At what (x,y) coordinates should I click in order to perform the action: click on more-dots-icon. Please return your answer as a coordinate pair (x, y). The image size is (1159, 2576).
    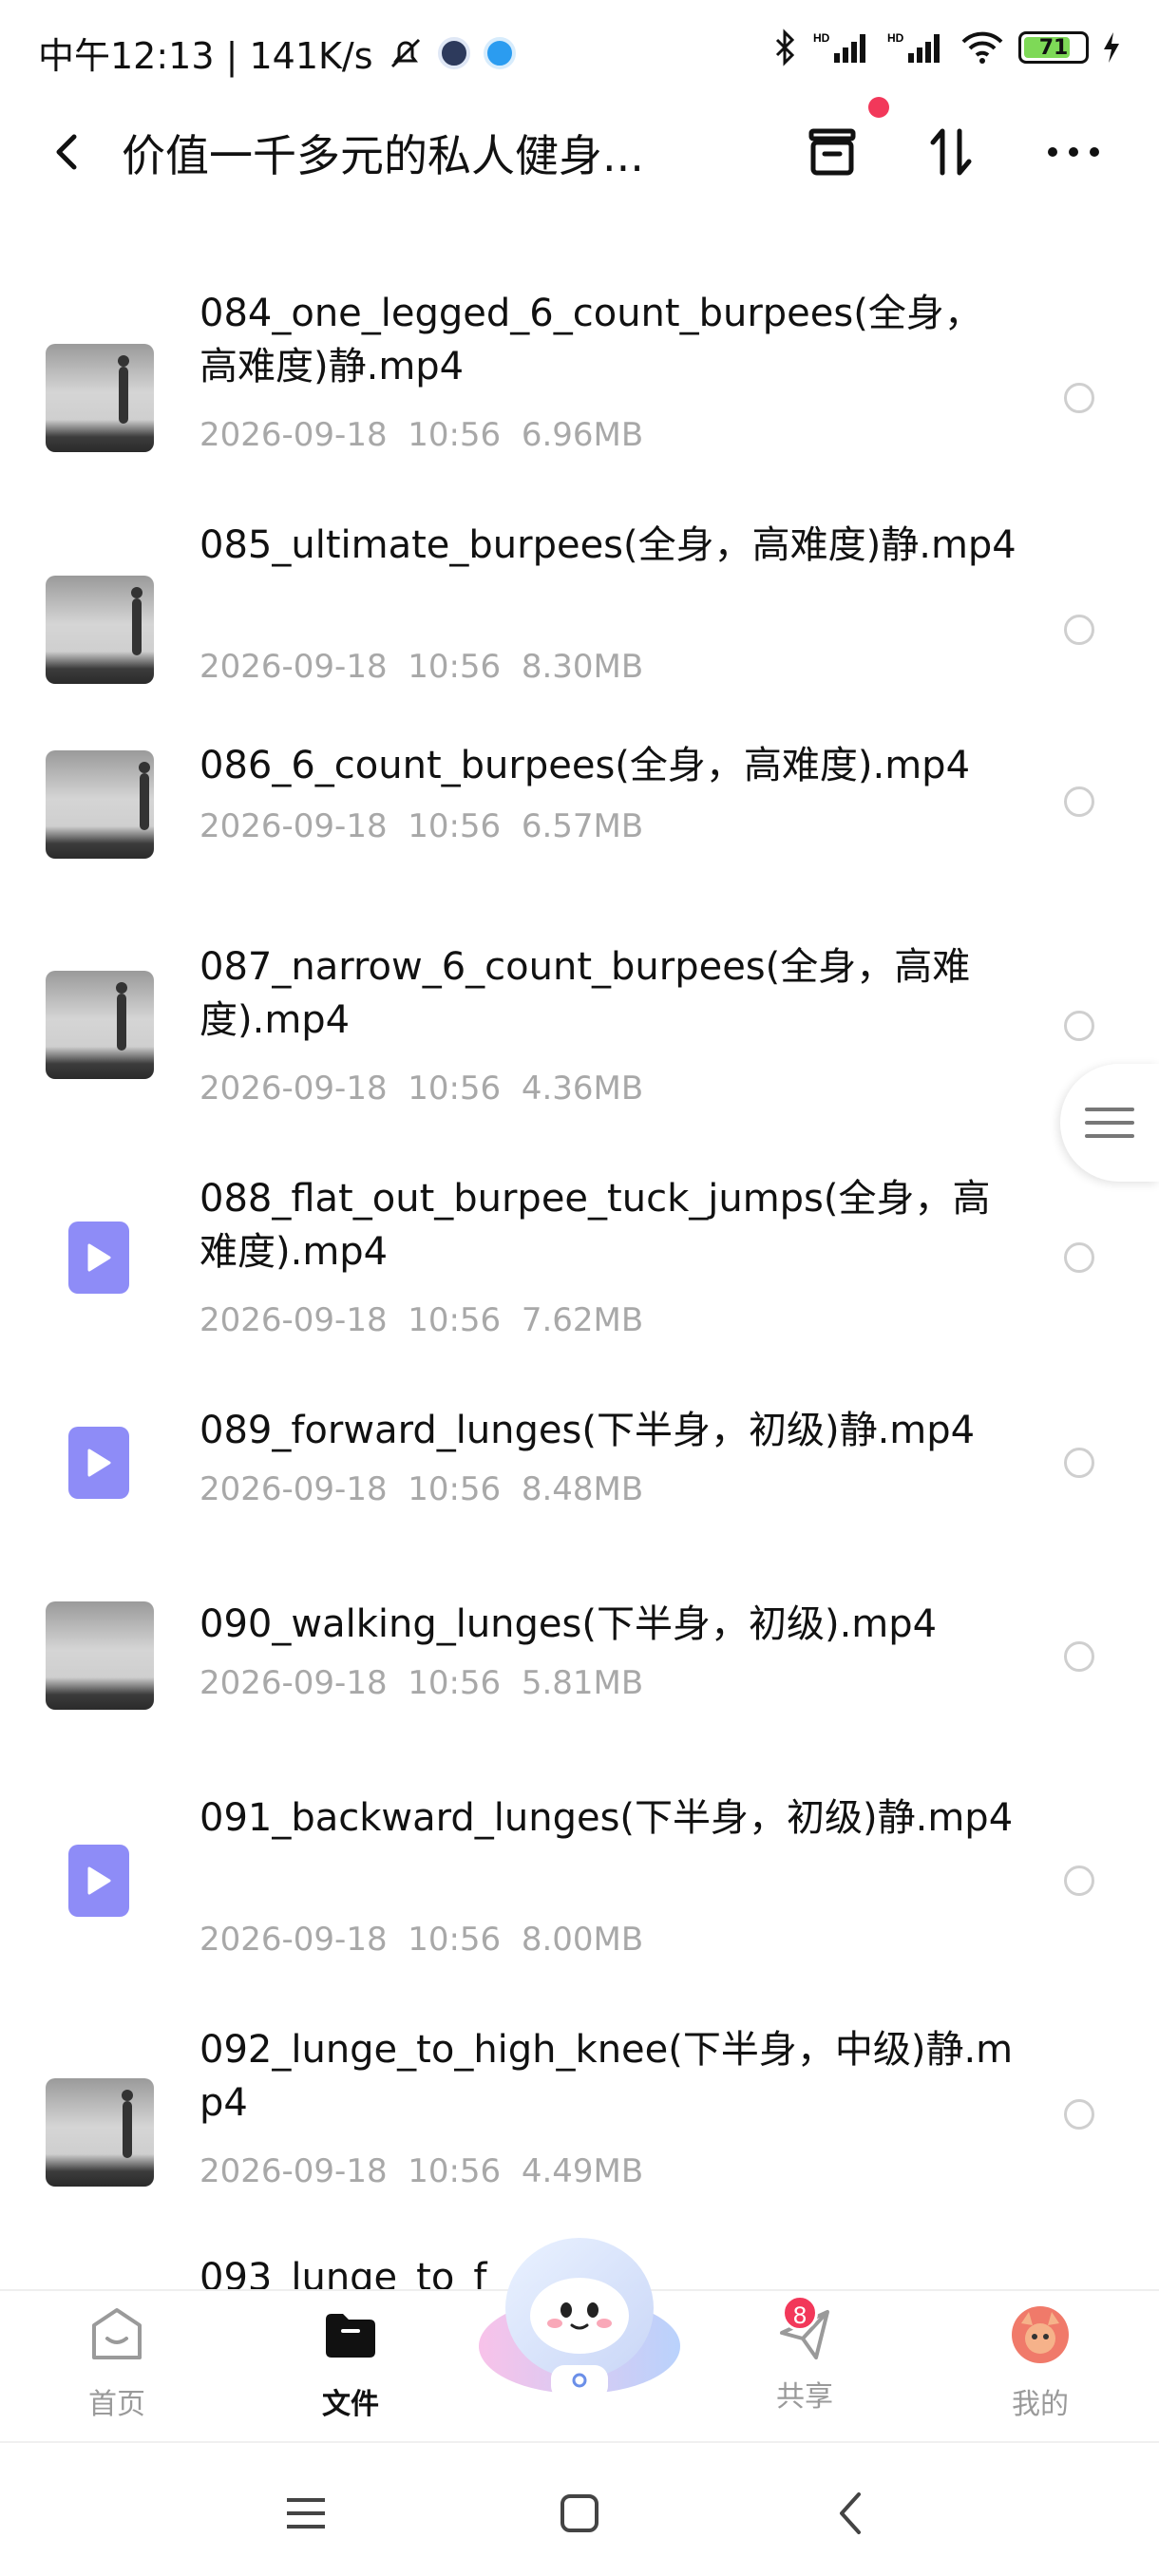
    Looking at the image, I should click on (1073, 152).